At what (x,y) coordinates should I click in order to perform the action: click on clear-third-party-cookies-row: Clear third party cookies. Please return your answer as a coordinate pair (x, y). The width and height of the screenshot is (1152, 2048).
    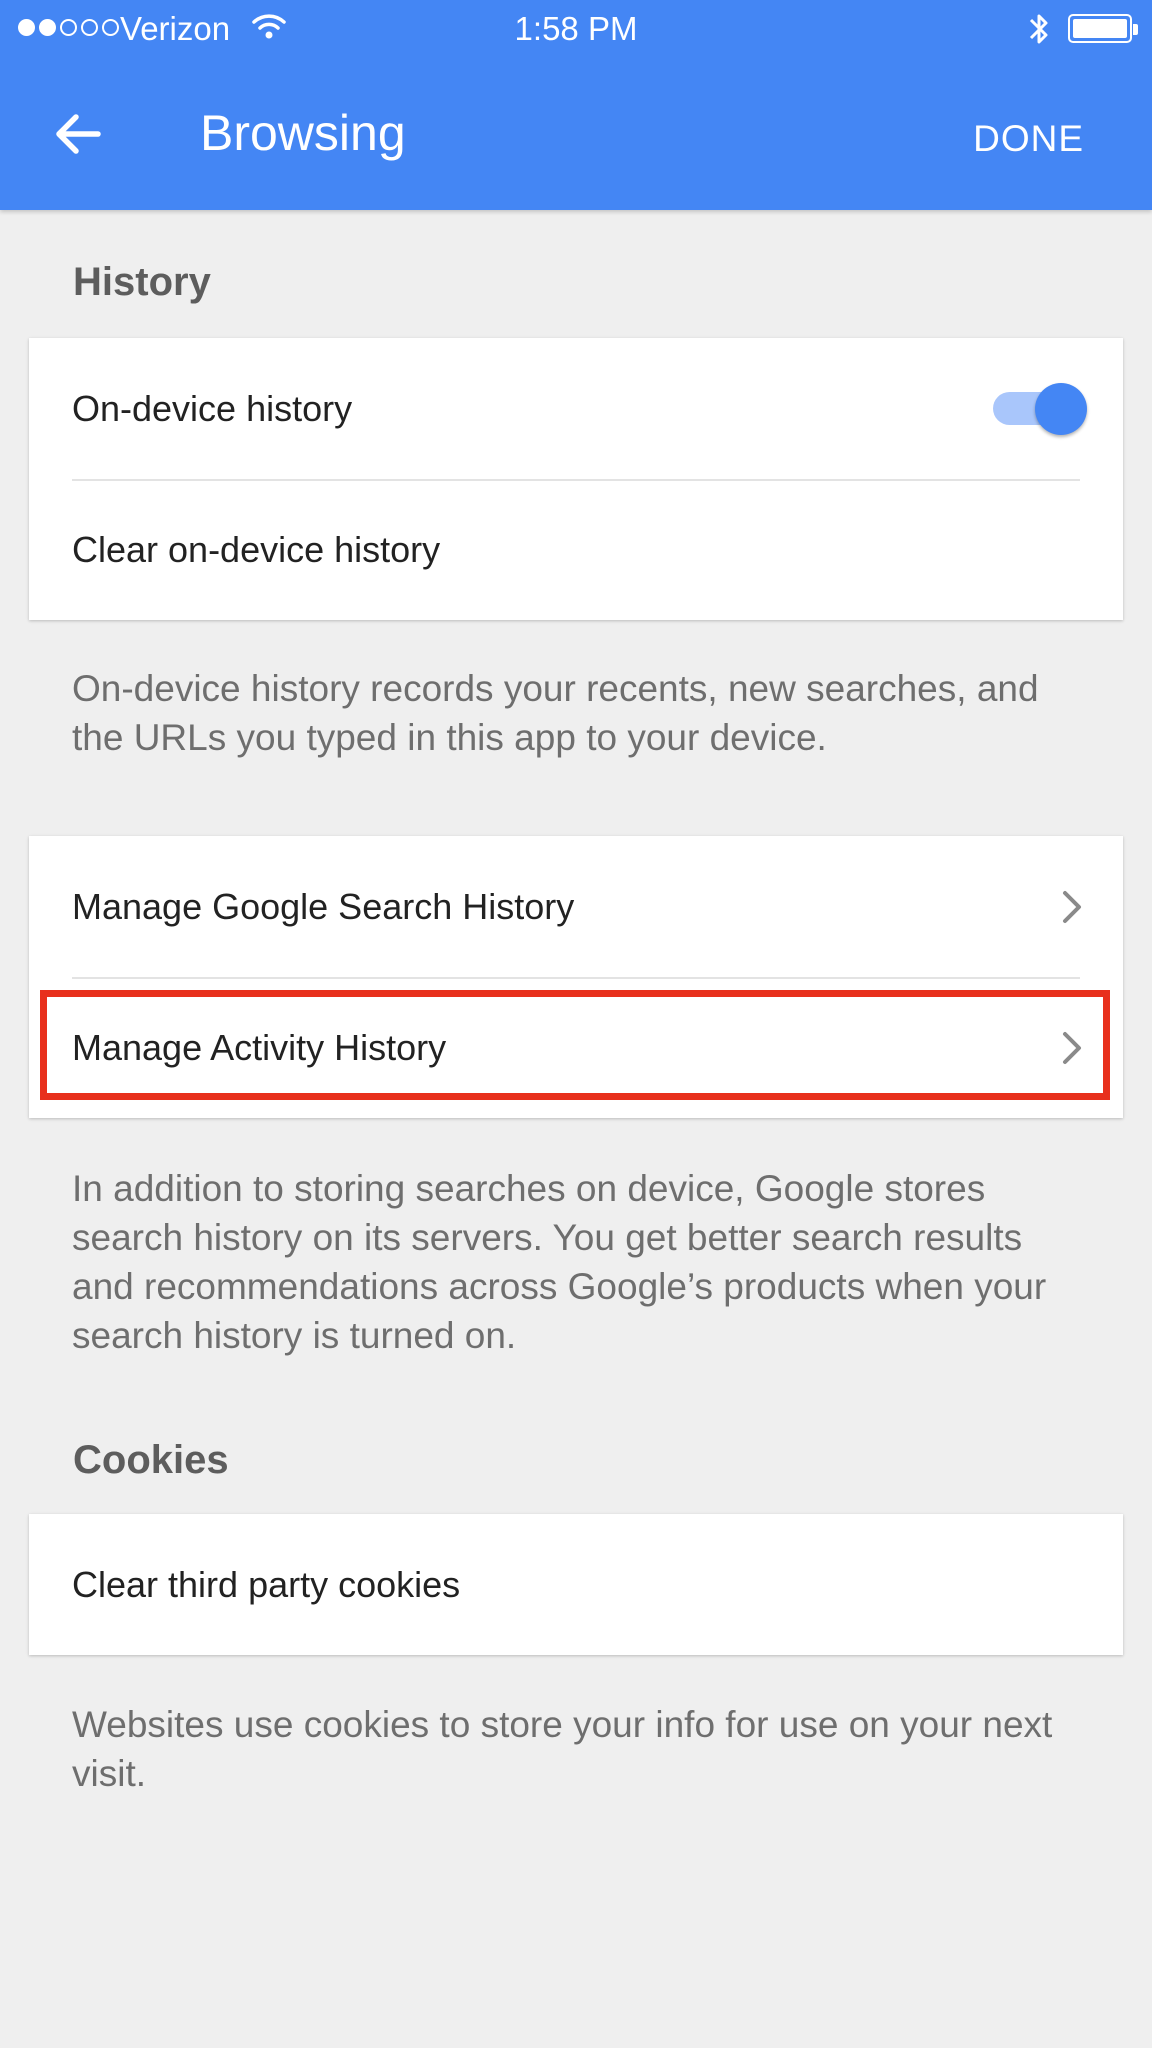
    Looking at the image, I should click on (576, 1584).